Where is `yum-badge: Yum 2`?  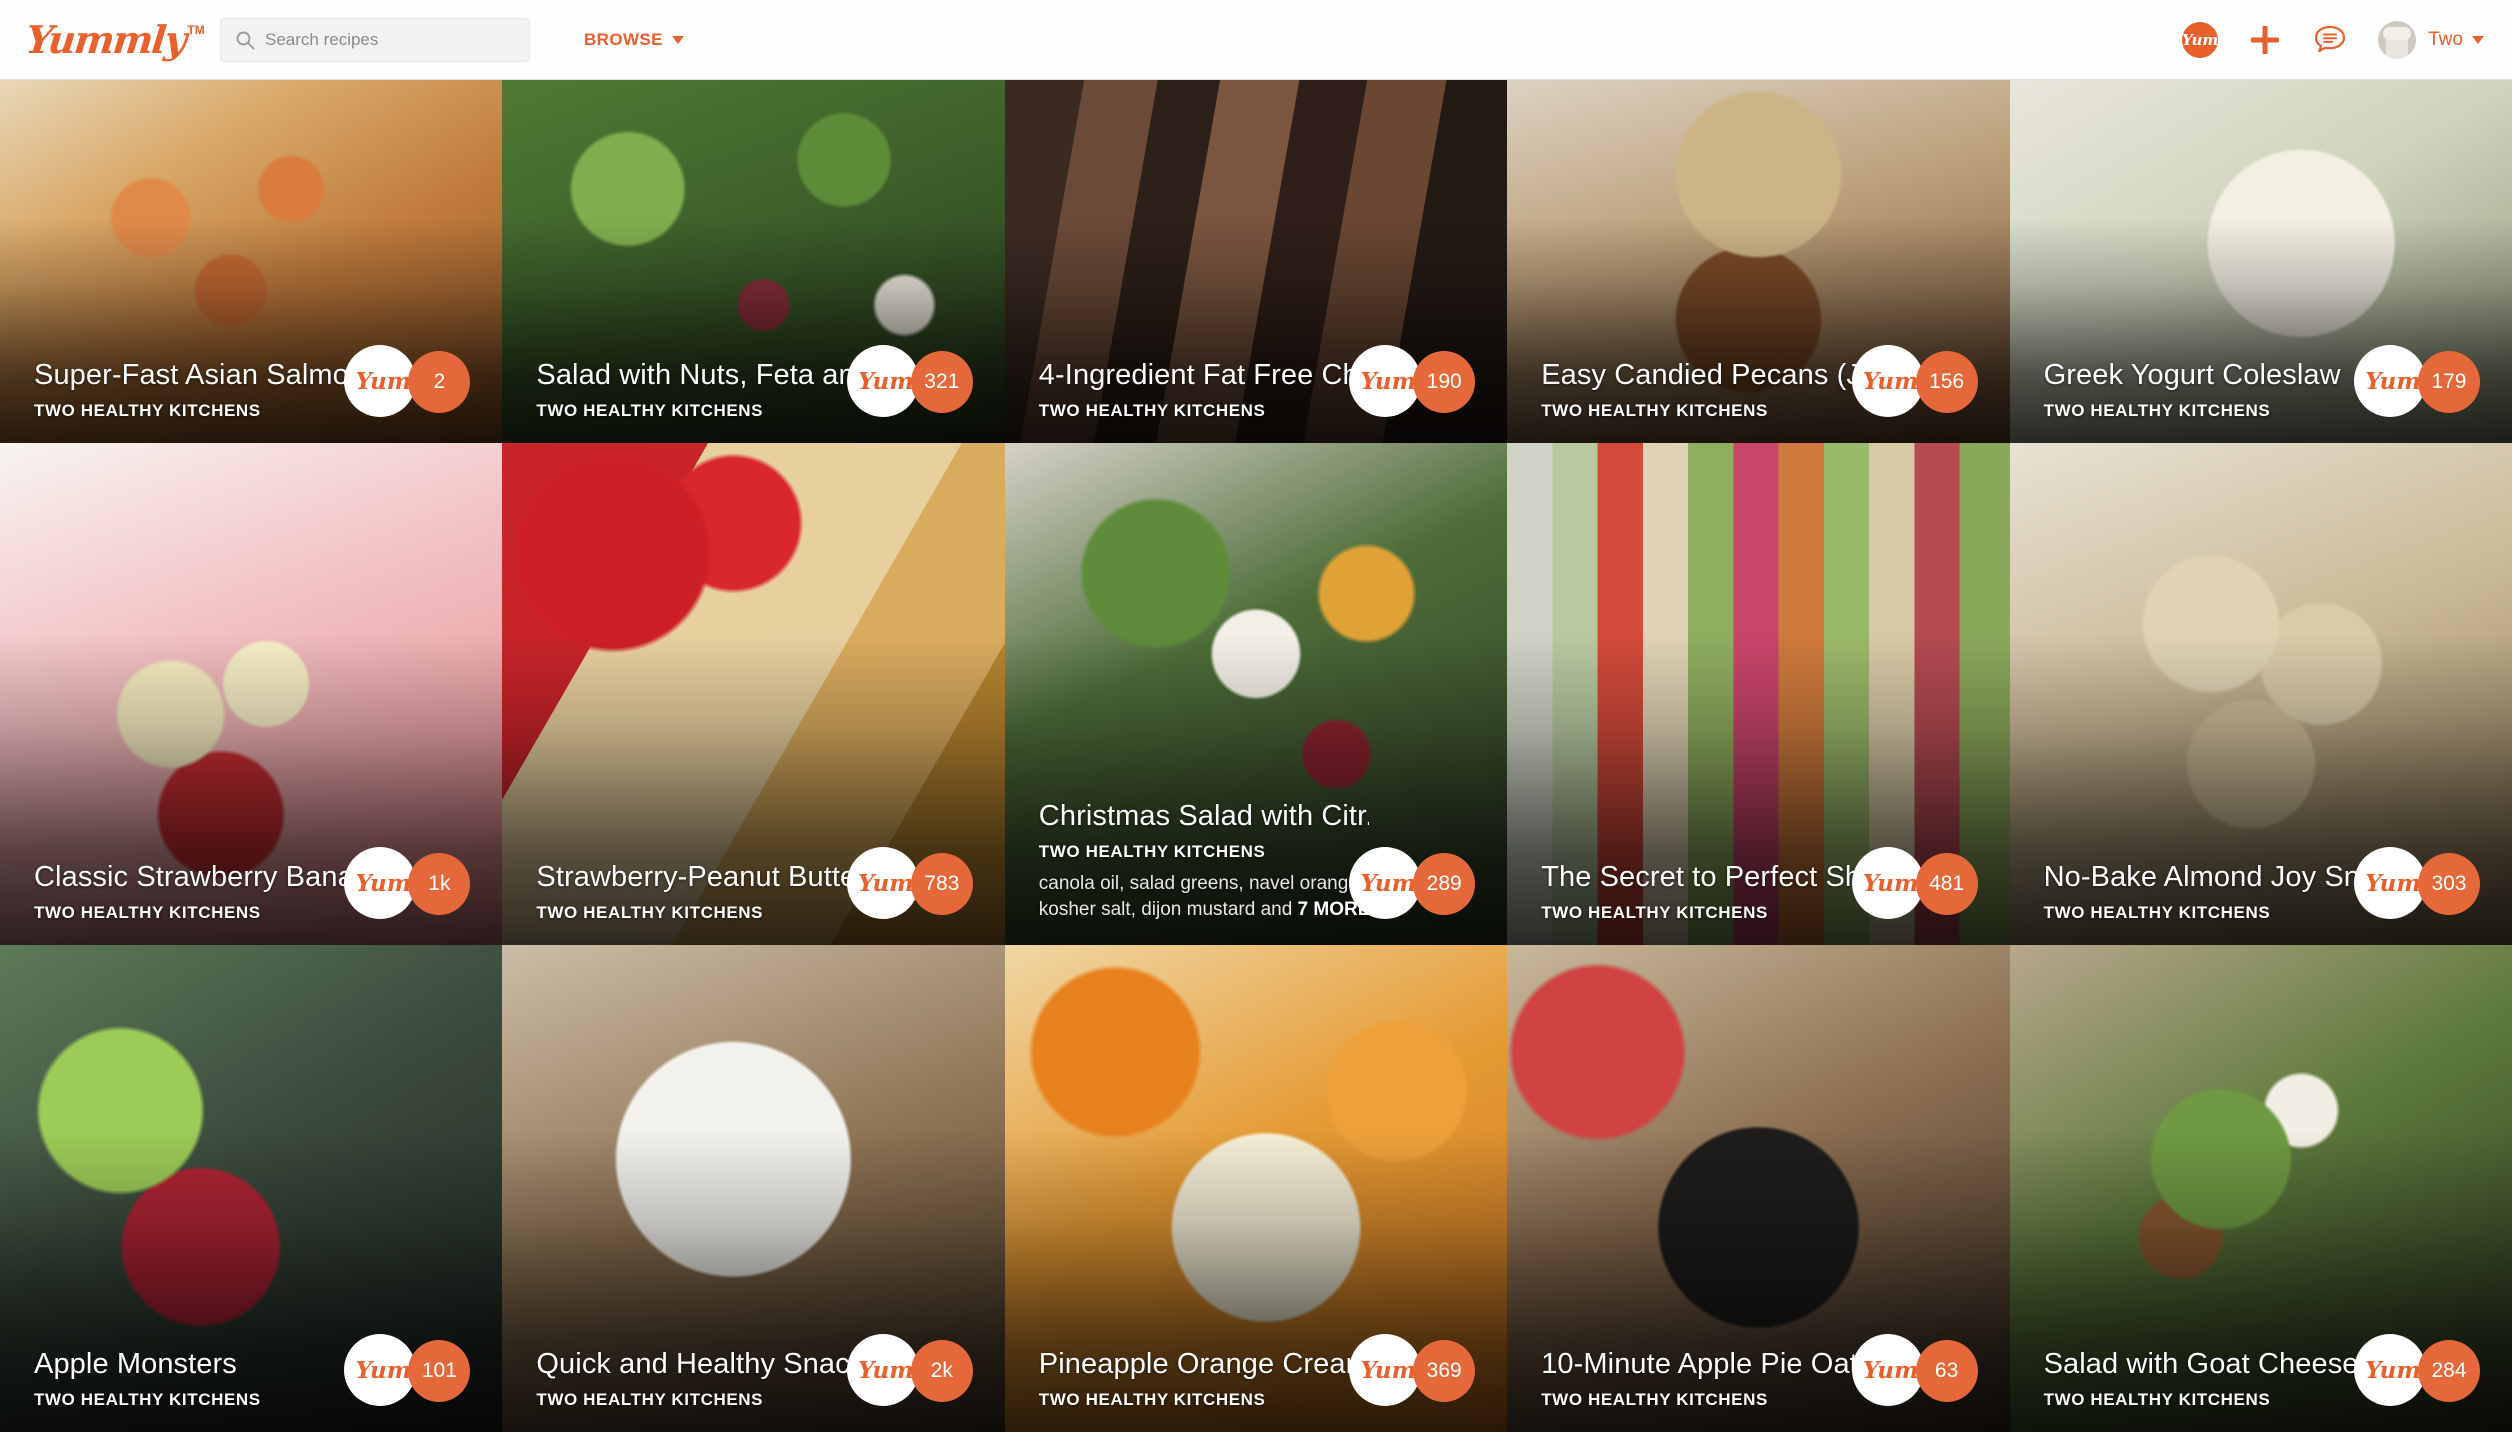
yum-badge: Yum 2 is located at coordinates (407, 381).